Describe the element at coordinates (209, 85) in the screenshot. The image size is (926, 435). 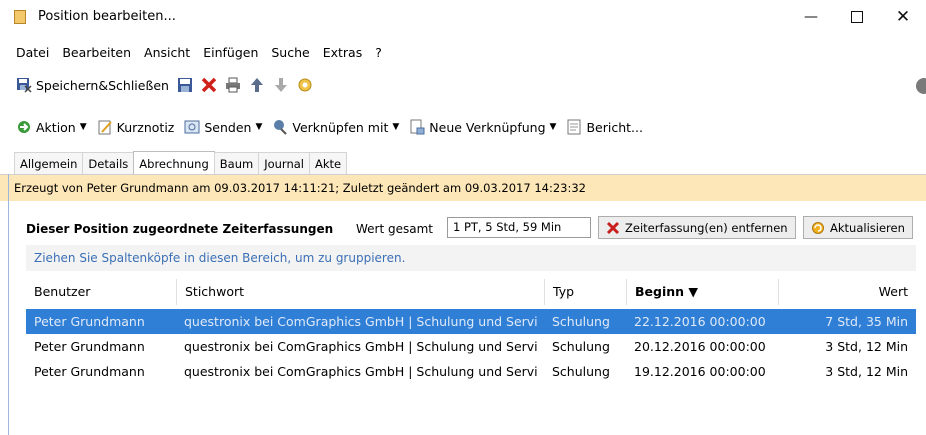
I see `delete-icon` at that location.